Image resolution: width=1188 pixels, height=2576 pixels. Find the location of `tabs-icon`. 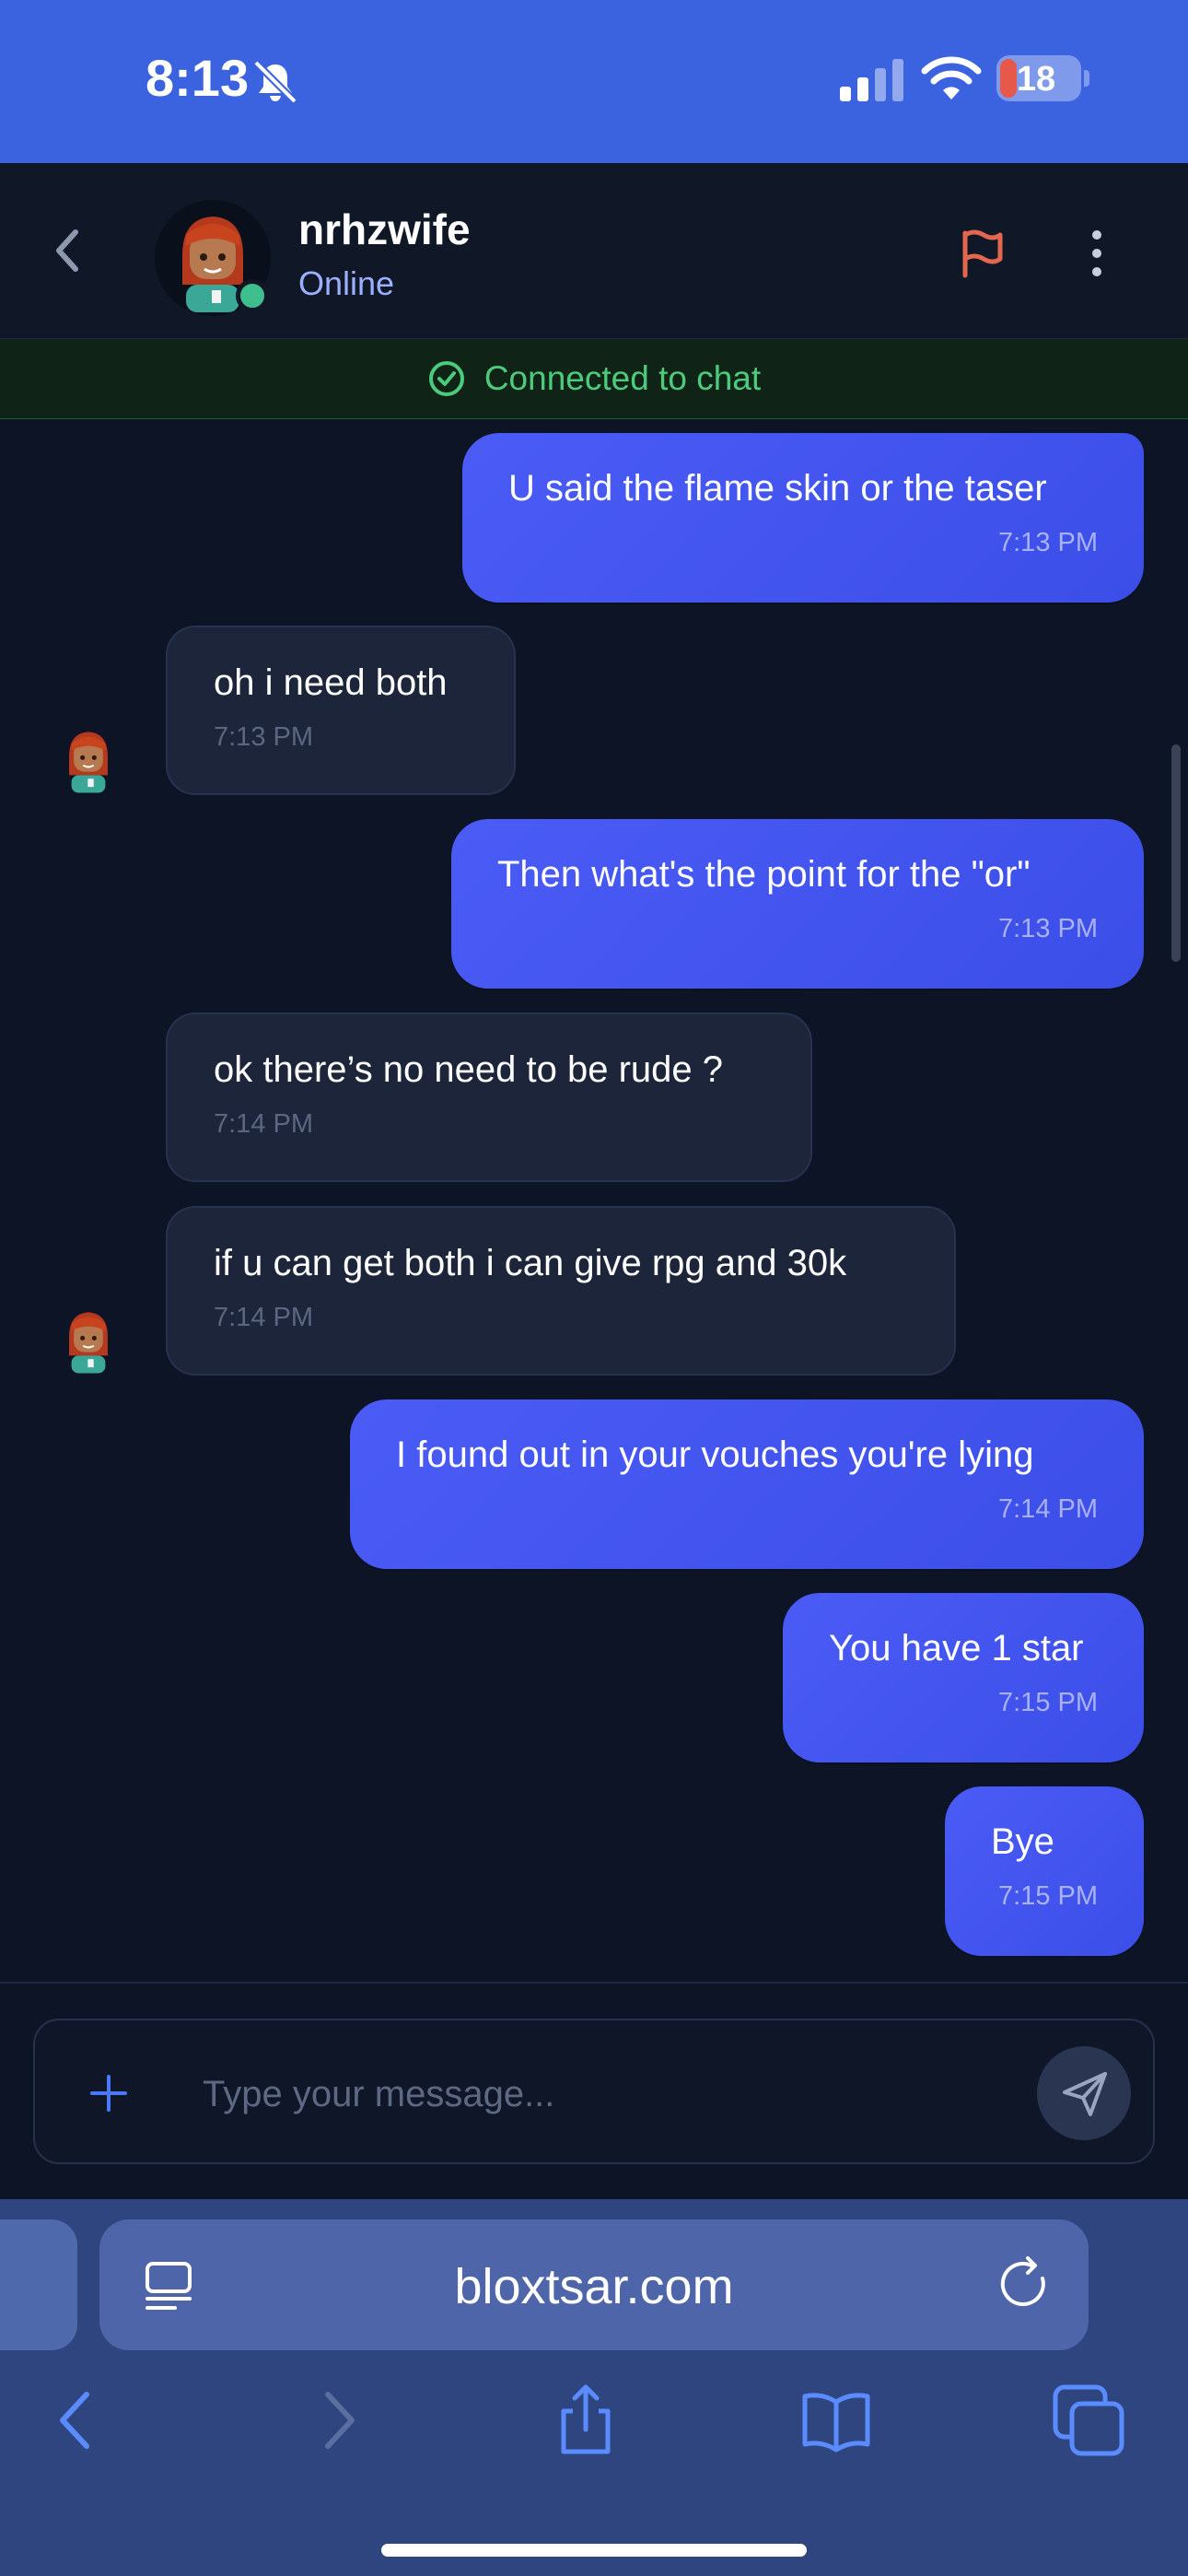

tabs-icon is located at coordinates (1088, 2420).